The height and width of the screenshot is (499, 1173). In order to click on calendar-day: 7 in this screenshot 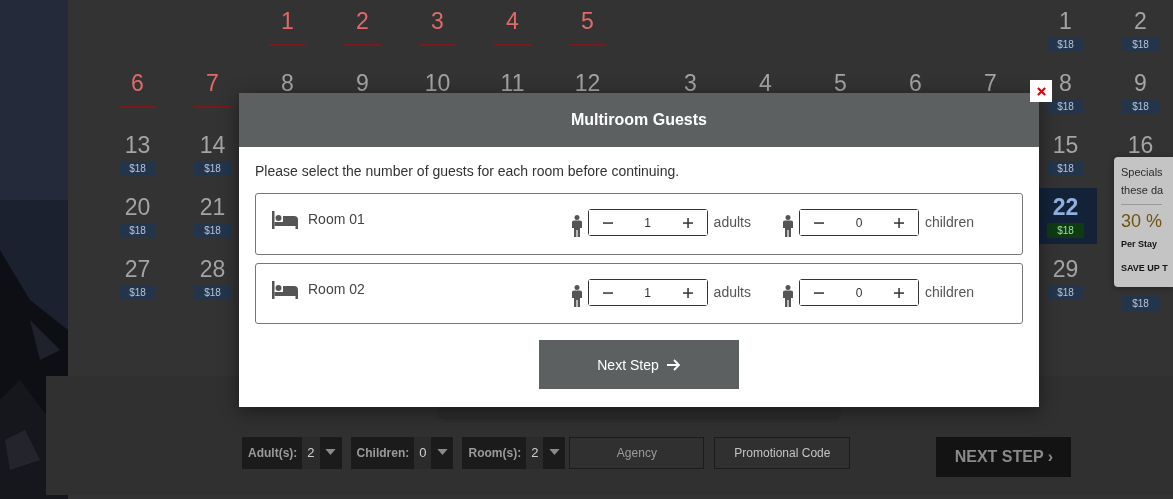, I will do `click(212, 92)`.